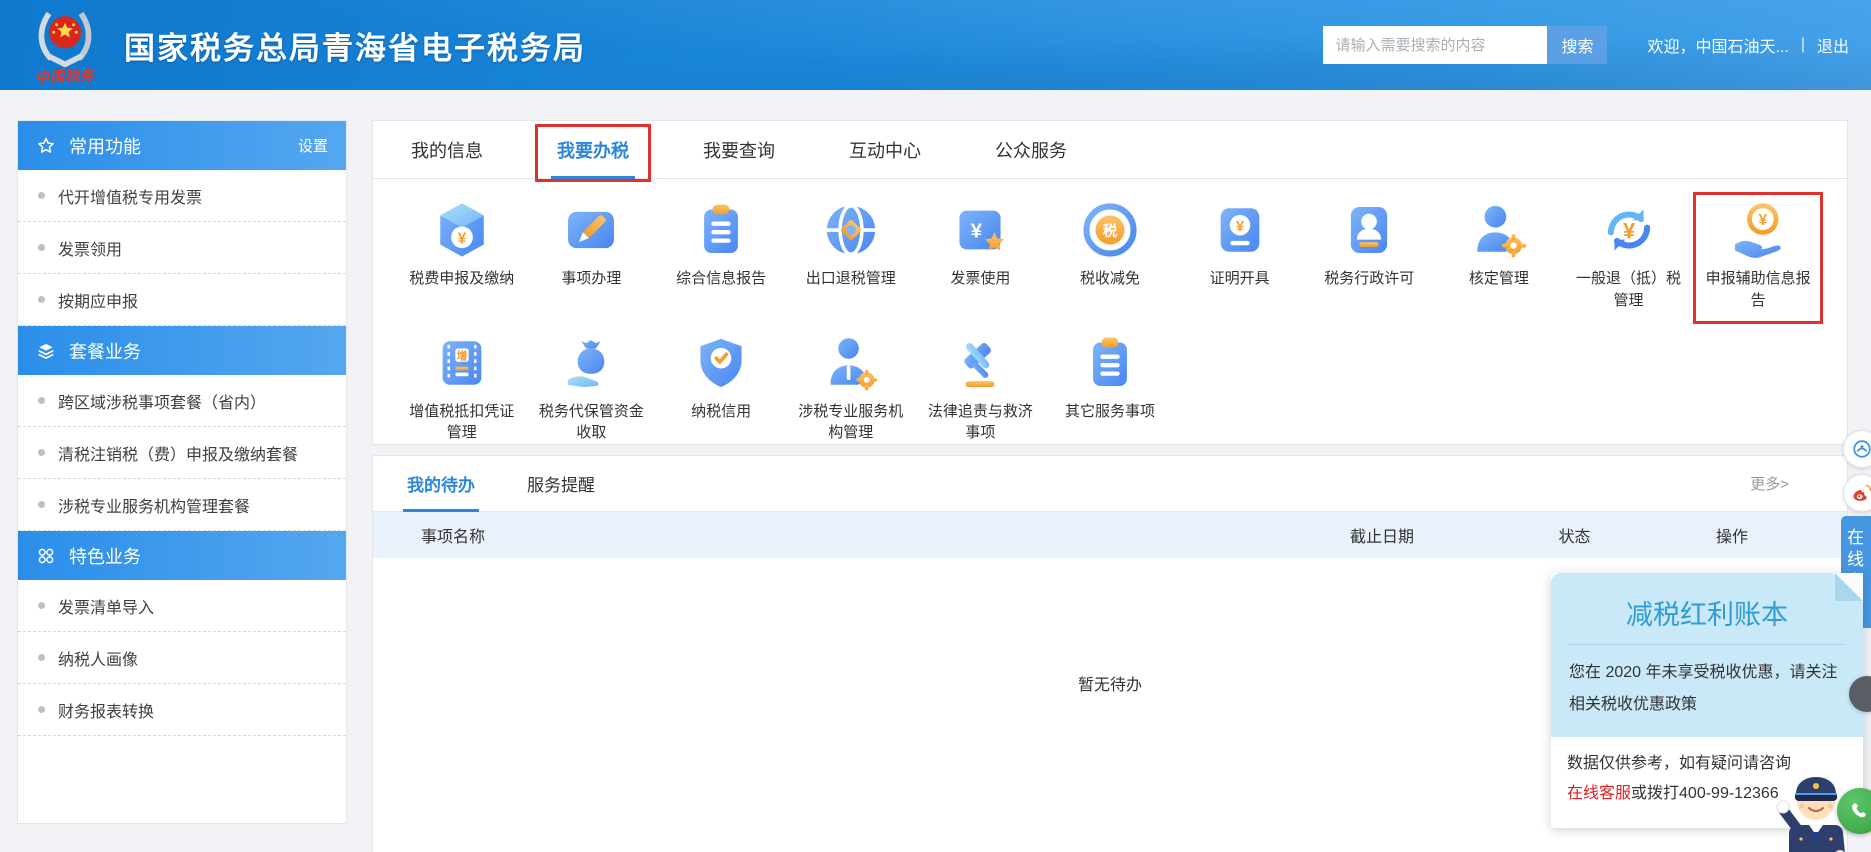  Describe the element at coordinates (182, 606) in the screenshot. I see `sidebar-item: 发票清单导入` at that location.